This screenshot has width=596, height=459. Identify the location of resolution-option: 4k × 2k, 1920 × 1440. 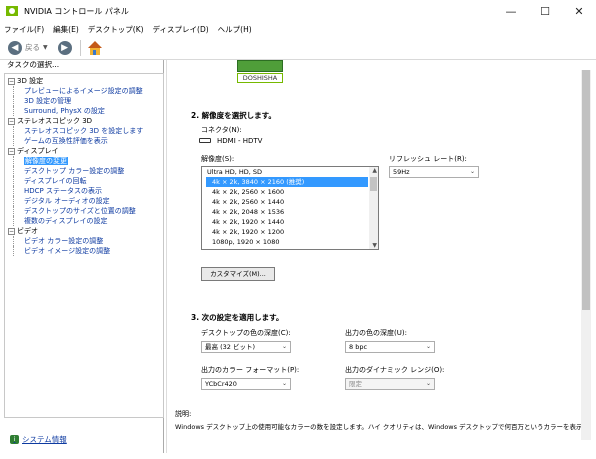
(290, 222).